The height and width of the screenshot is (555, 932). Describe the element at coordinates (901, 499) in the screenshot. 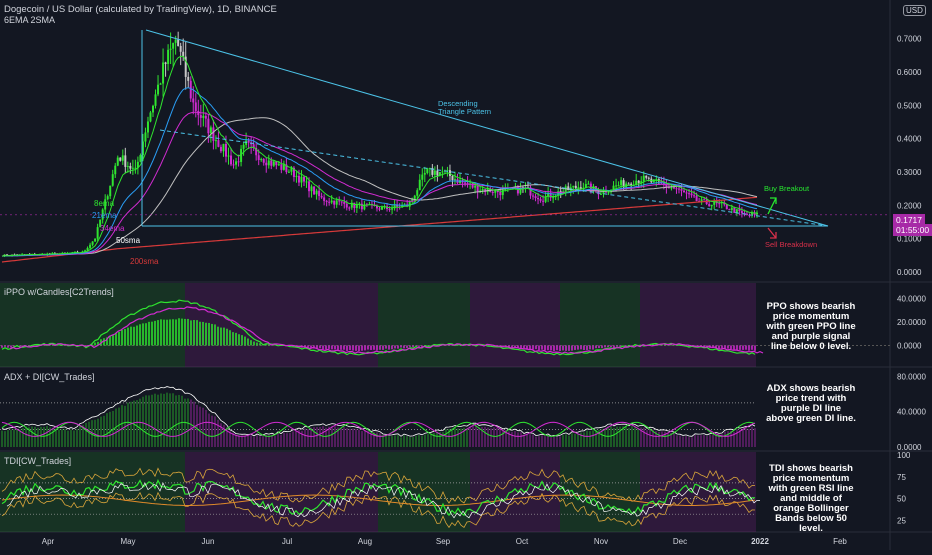

I see `tdi-tick-label: 50` at that location.